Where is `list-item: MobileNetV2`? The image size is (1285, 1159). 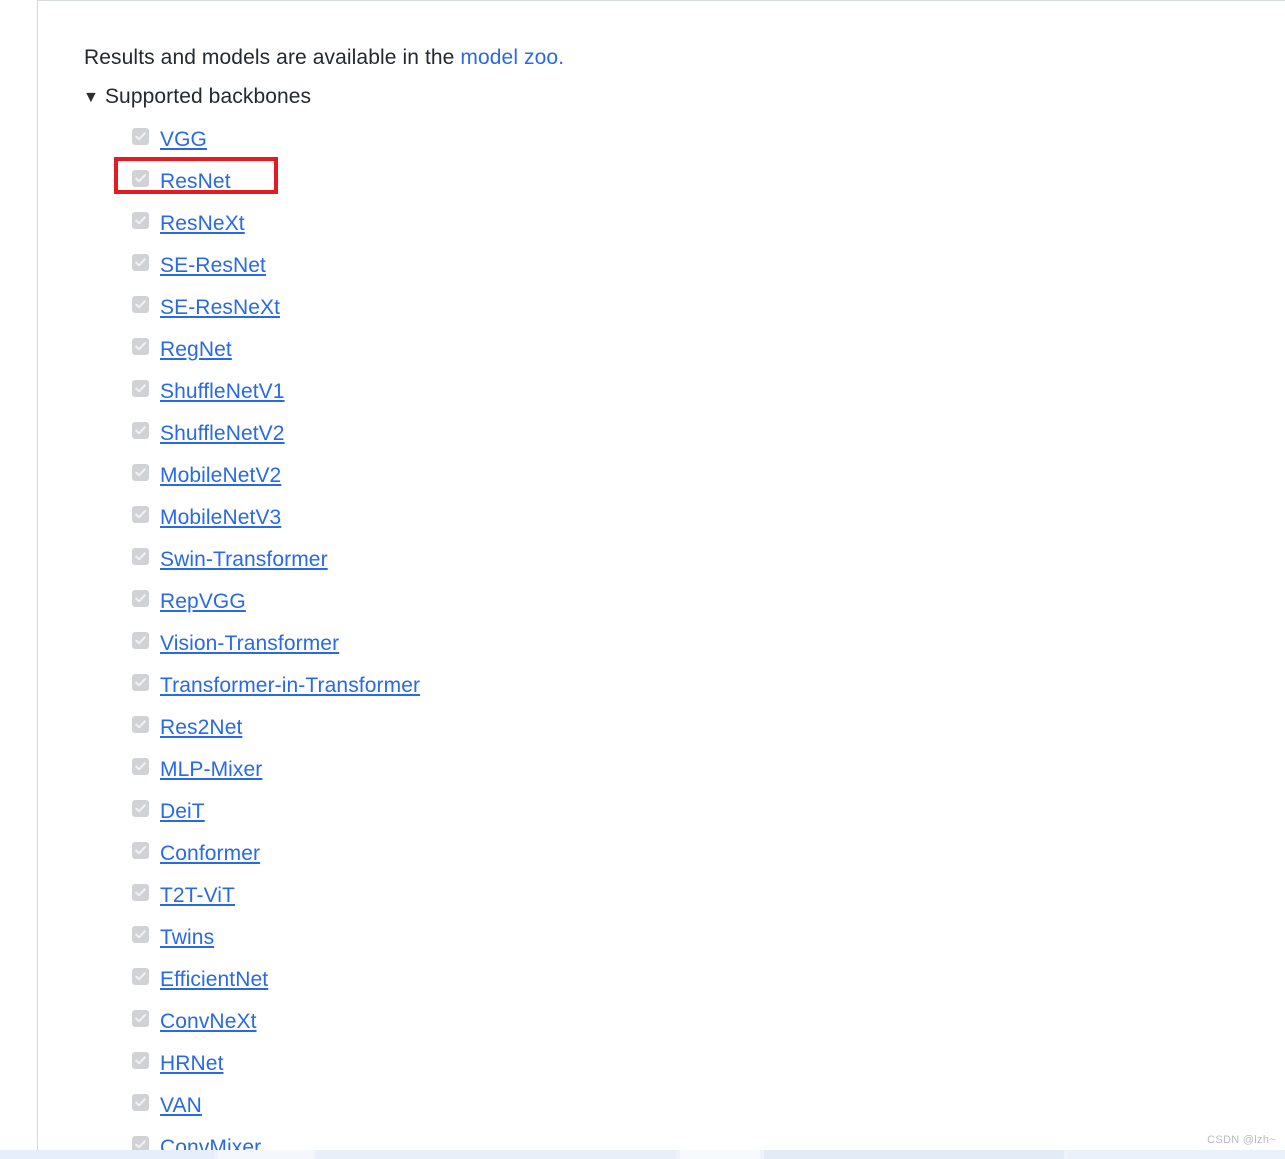
list-item: MobileNetV2 is located at coordinates (633, 476).